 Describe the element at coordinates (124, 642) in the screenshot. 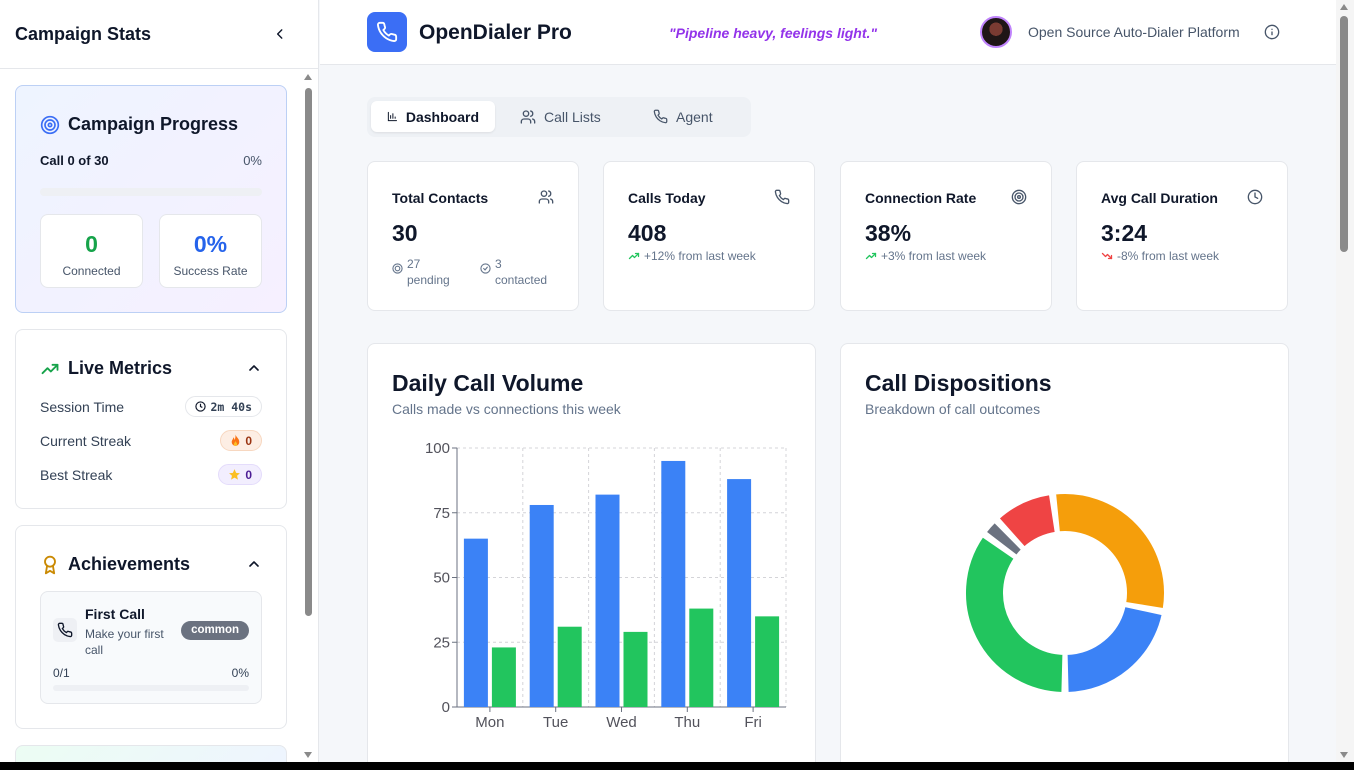

I see `achievement-description: Make your first call` at that location.